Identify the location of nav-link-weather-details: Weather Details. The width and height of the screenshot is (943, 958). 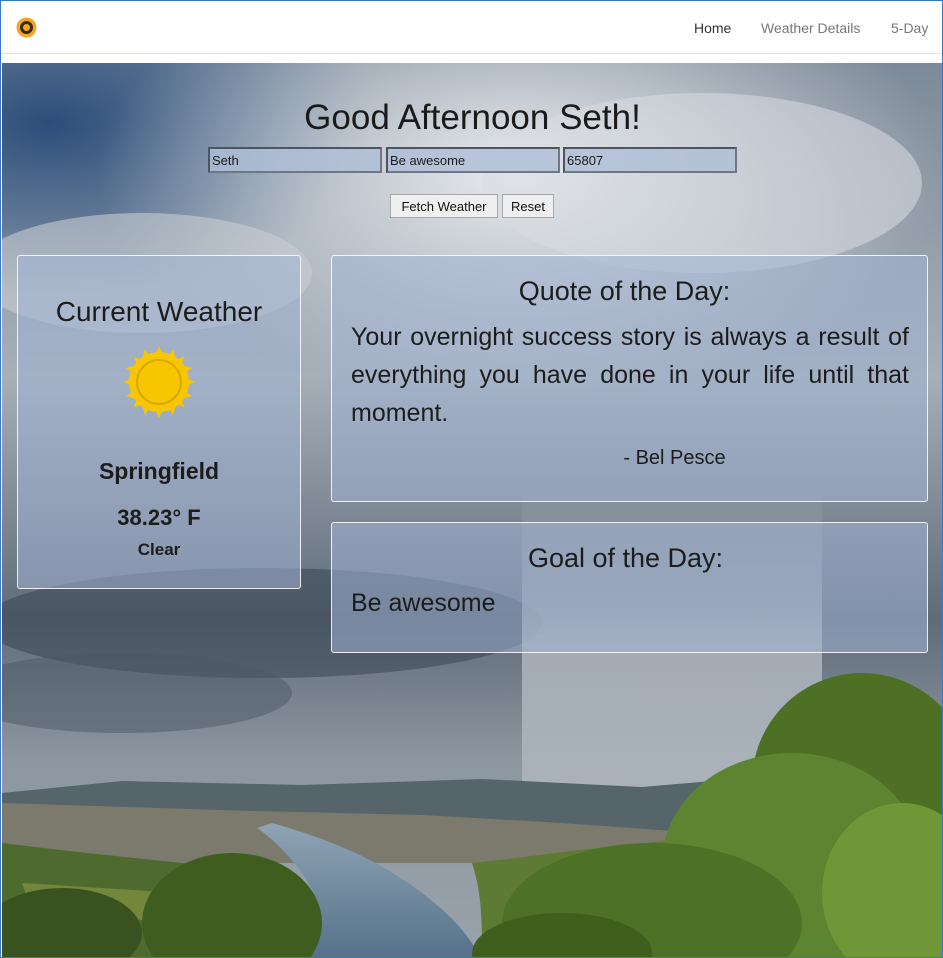
(810, 28).